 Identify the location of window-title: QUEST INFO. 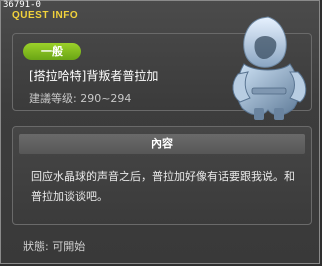
(45, 15).